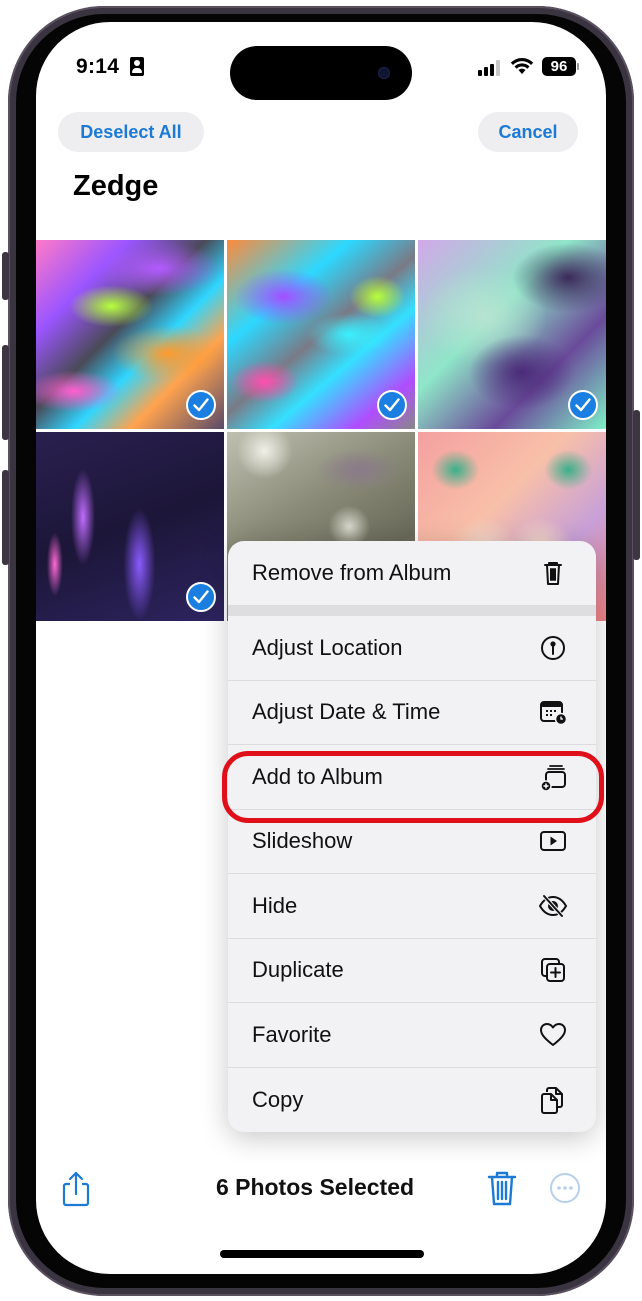  Describe the element at coordinates (116, 186) in the screenshot. I see `page-title: Zedge` at that location.